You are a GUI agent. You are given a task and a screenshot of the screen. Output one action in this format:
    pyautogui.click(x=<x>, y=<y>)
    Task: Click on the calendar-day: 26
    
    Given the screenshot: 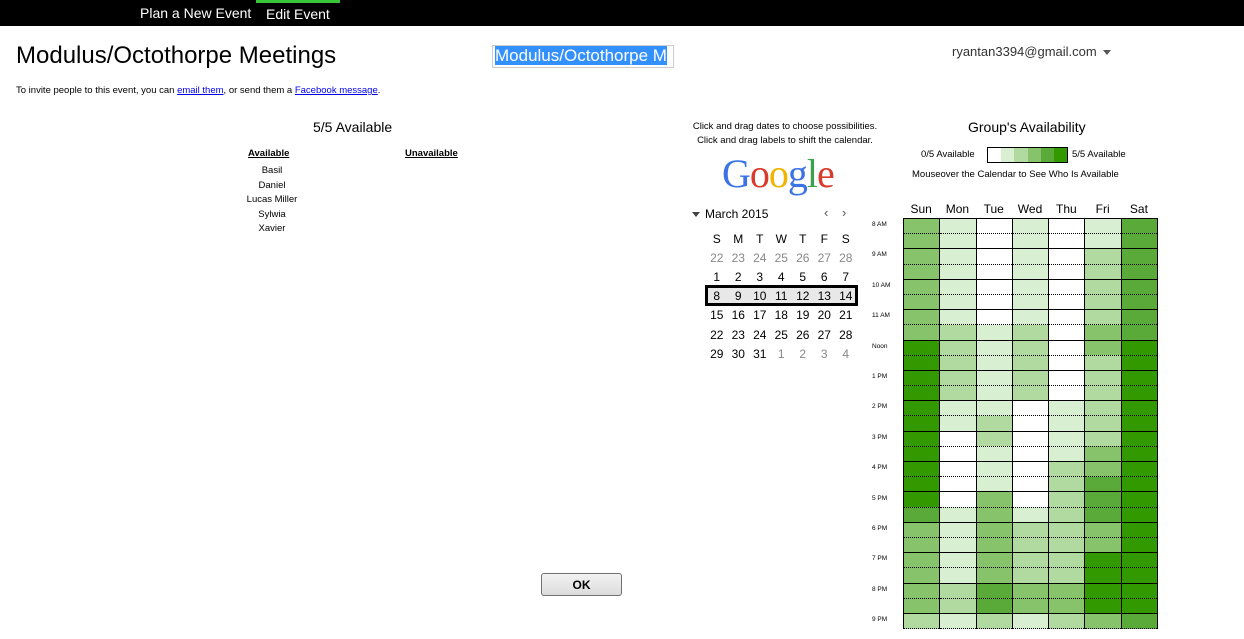 What is the action you would take?
    pyautogui.click(x=803, y=334)
    